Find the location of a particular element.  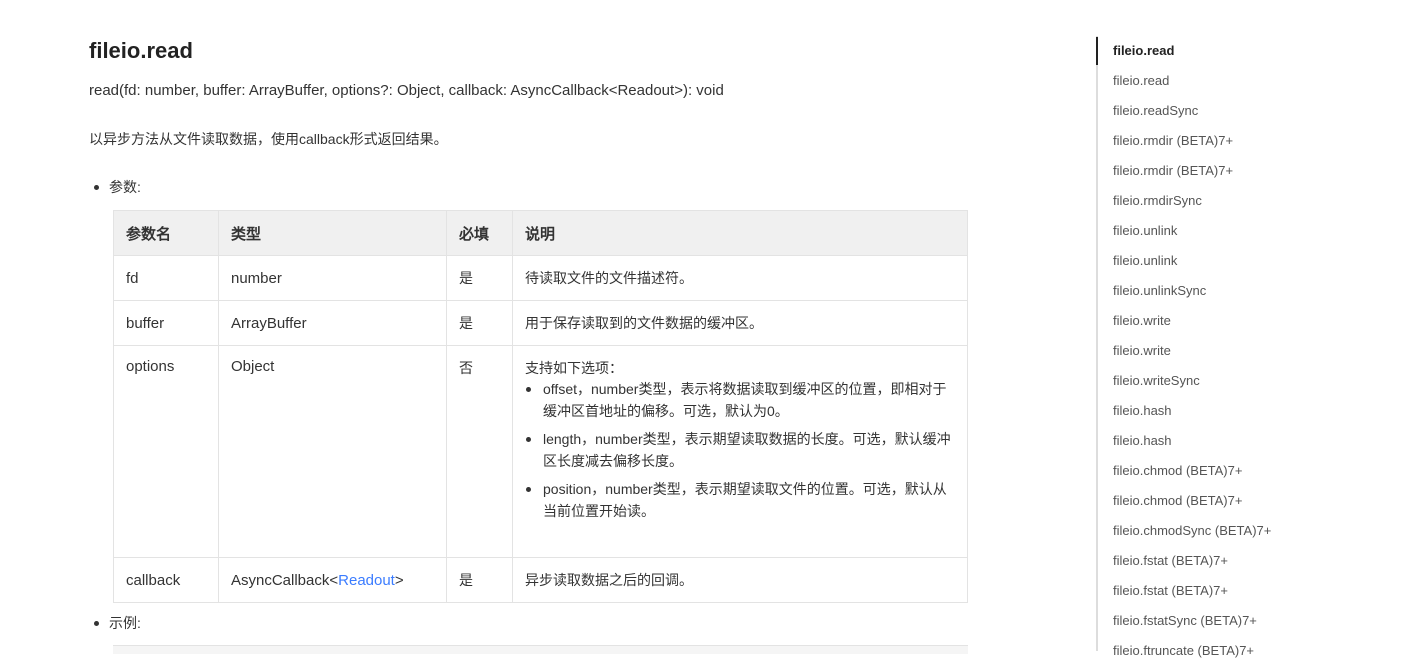

toc-item: fileio.rmdirSync is located at coordinates (1258, 201).